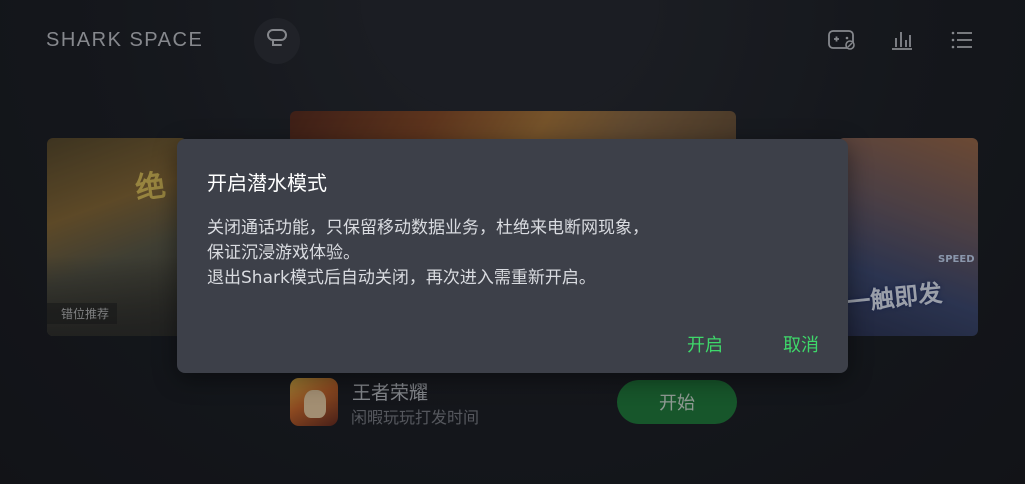 This screenshot has height=484, width=1025. Describe the element at coordinates (401, 278) in the screenshot. I see `dialog-message-line: 退出Shark模式后自动关闭，再次进入需重新开启。` at that location.